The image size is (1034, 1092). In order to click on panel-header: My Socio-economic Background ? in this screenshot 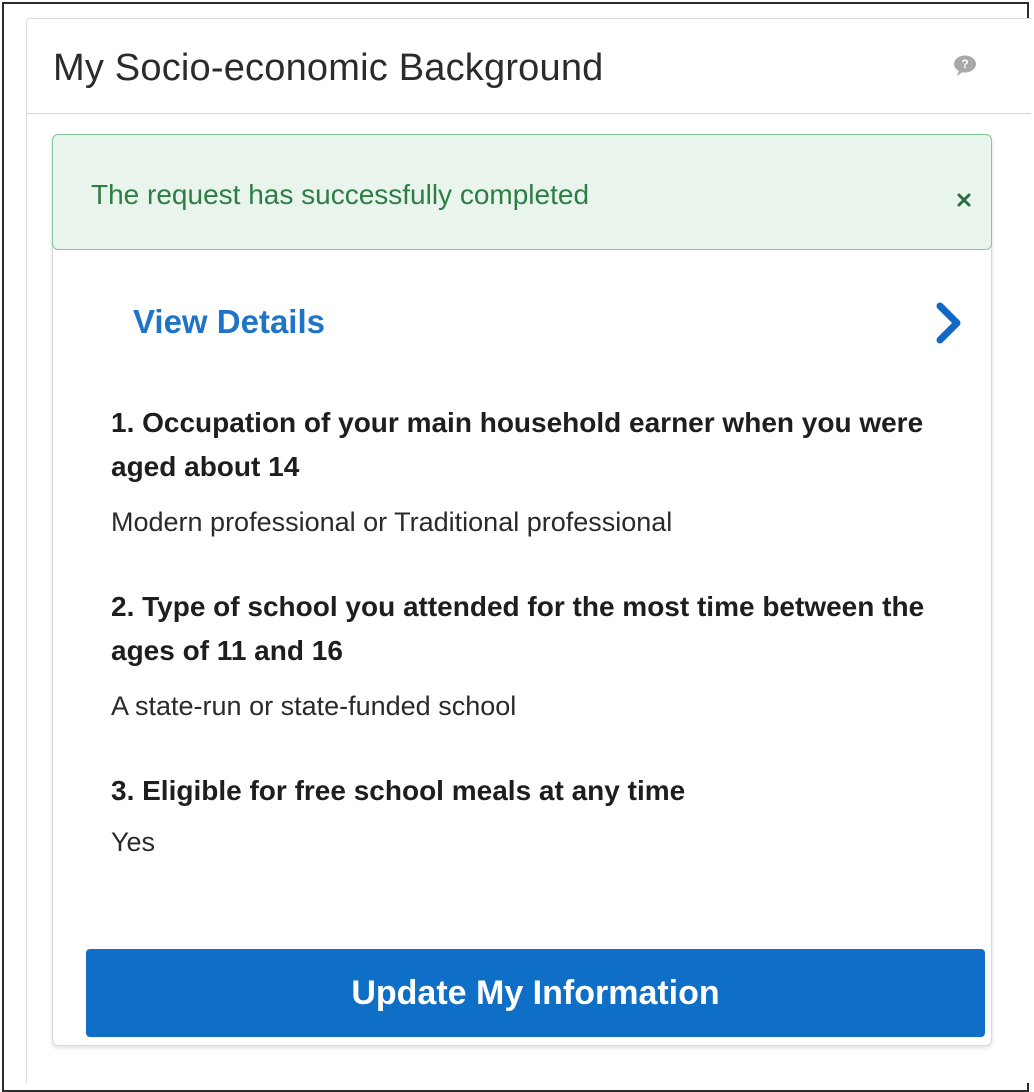, I will do `click(529, 66)`.